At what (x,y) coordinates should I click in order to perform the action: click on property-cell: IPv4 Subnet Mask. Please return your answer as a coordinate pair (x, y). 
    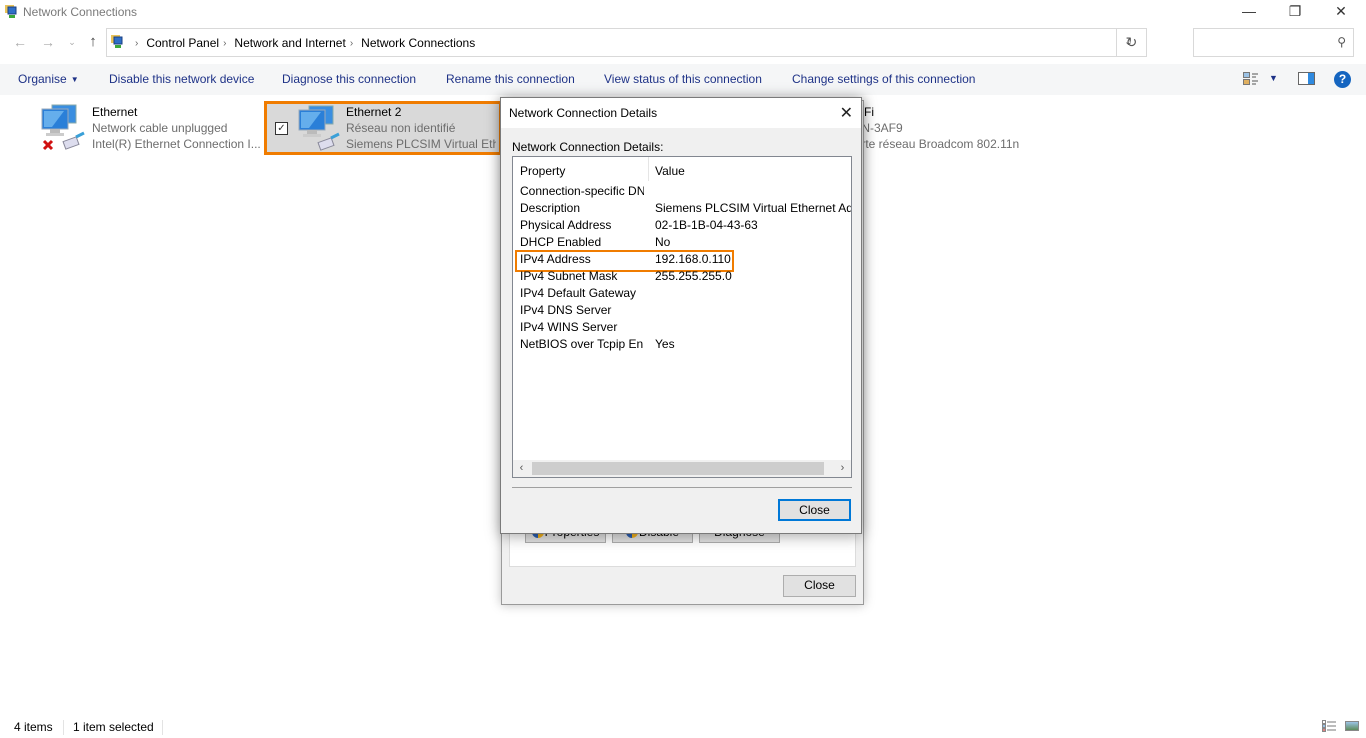
    Looking at the image, I should click on (569, 276).